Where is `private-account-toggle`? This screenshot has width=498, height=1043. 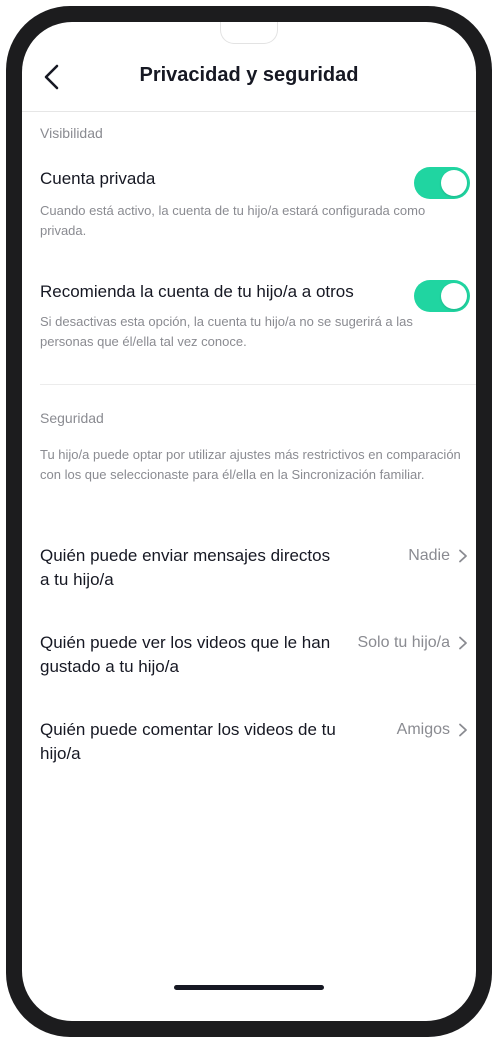 private-account-toggle is located at coordinates (442, 183).